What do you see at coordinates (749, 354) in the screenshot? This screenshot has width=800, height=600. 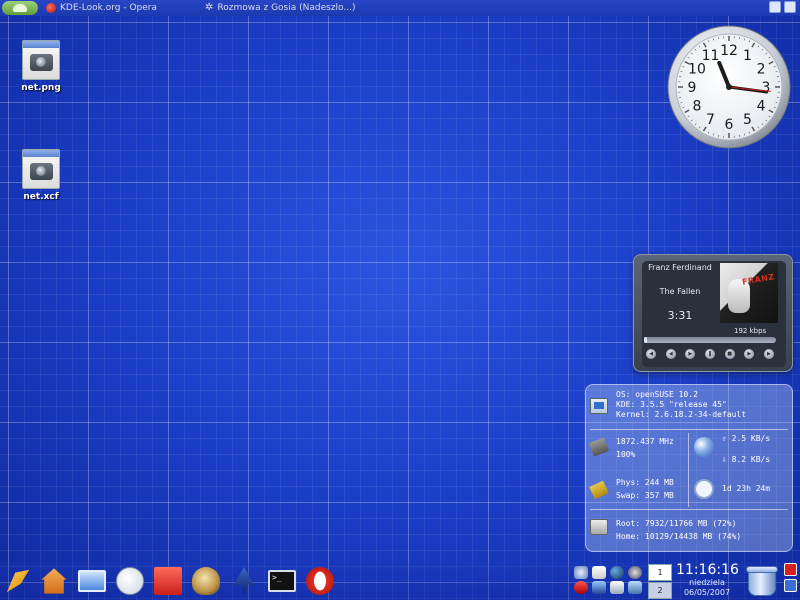 I see `forward-button: ▶` at bounding box center [749, 354].